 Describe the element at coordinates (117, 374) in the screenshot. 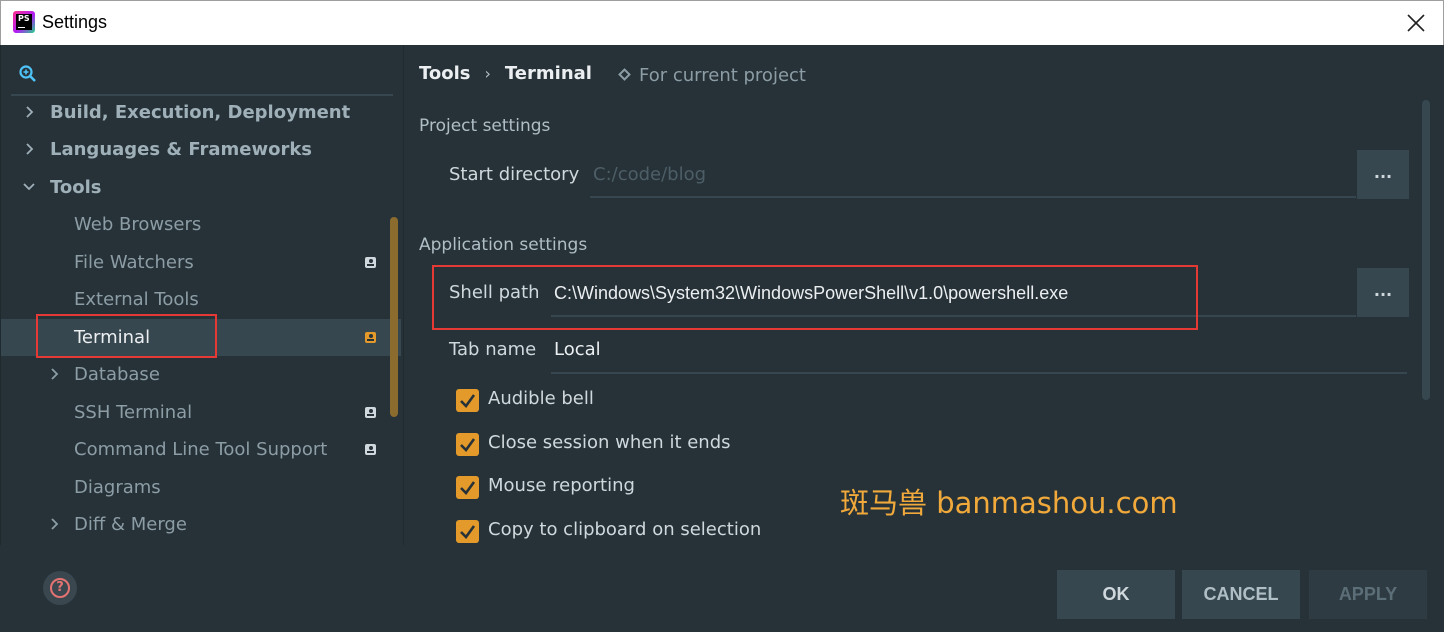

I see `tree-item-label: Database` at that location.